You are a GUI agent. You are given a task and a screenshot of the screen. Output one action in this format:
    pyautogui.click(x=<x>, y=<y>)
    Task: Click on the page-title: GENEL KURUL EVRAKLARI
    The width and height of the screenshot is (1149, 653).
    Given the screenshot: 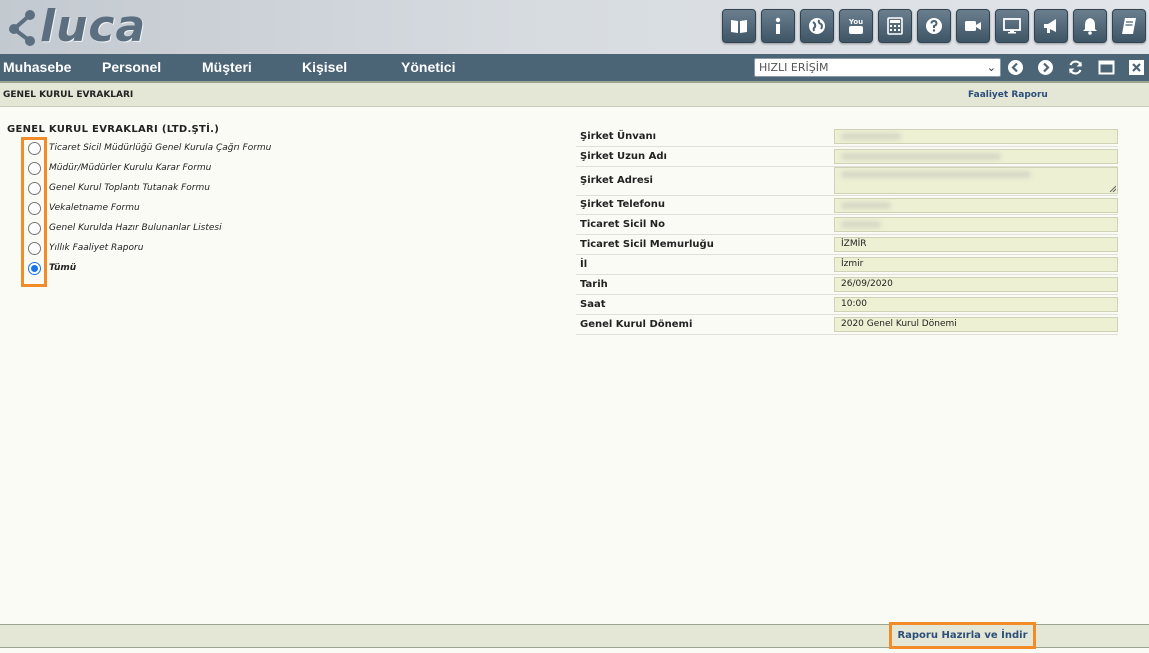 What is the action you would take?
    pyautogui.click(x=68, y=95)
    